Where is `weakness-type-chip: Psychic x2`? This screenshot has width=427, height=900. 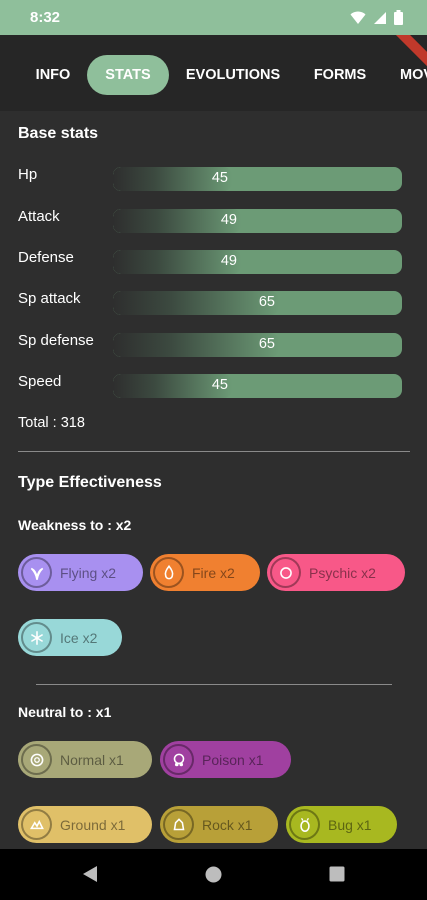
weakness-type-chip: Psychic x2 is located at coordinates (336, 572).